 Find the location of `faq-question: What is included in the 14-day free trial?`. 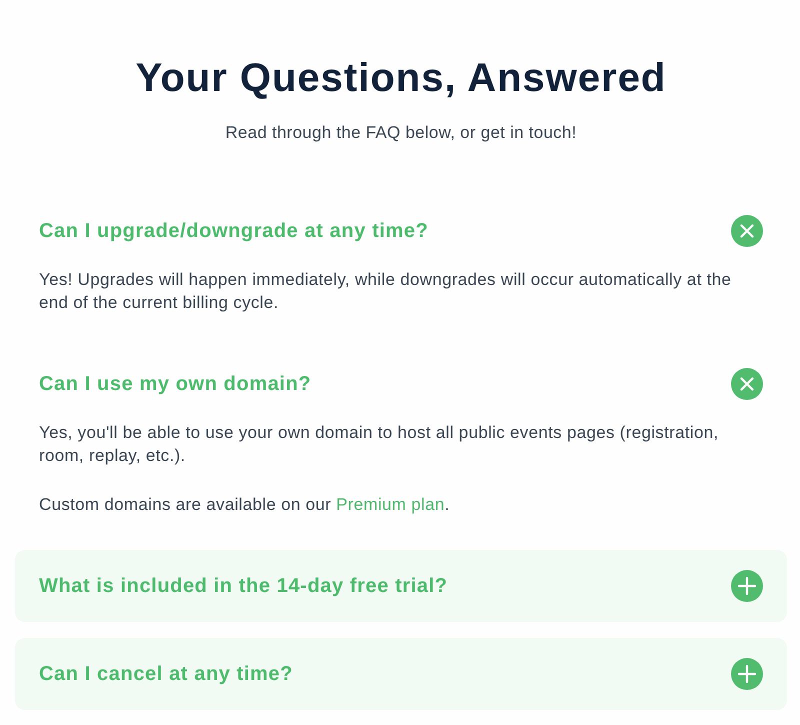

faq-question: What is included in the 14-day free trial? is located at coordinates (243, 586).